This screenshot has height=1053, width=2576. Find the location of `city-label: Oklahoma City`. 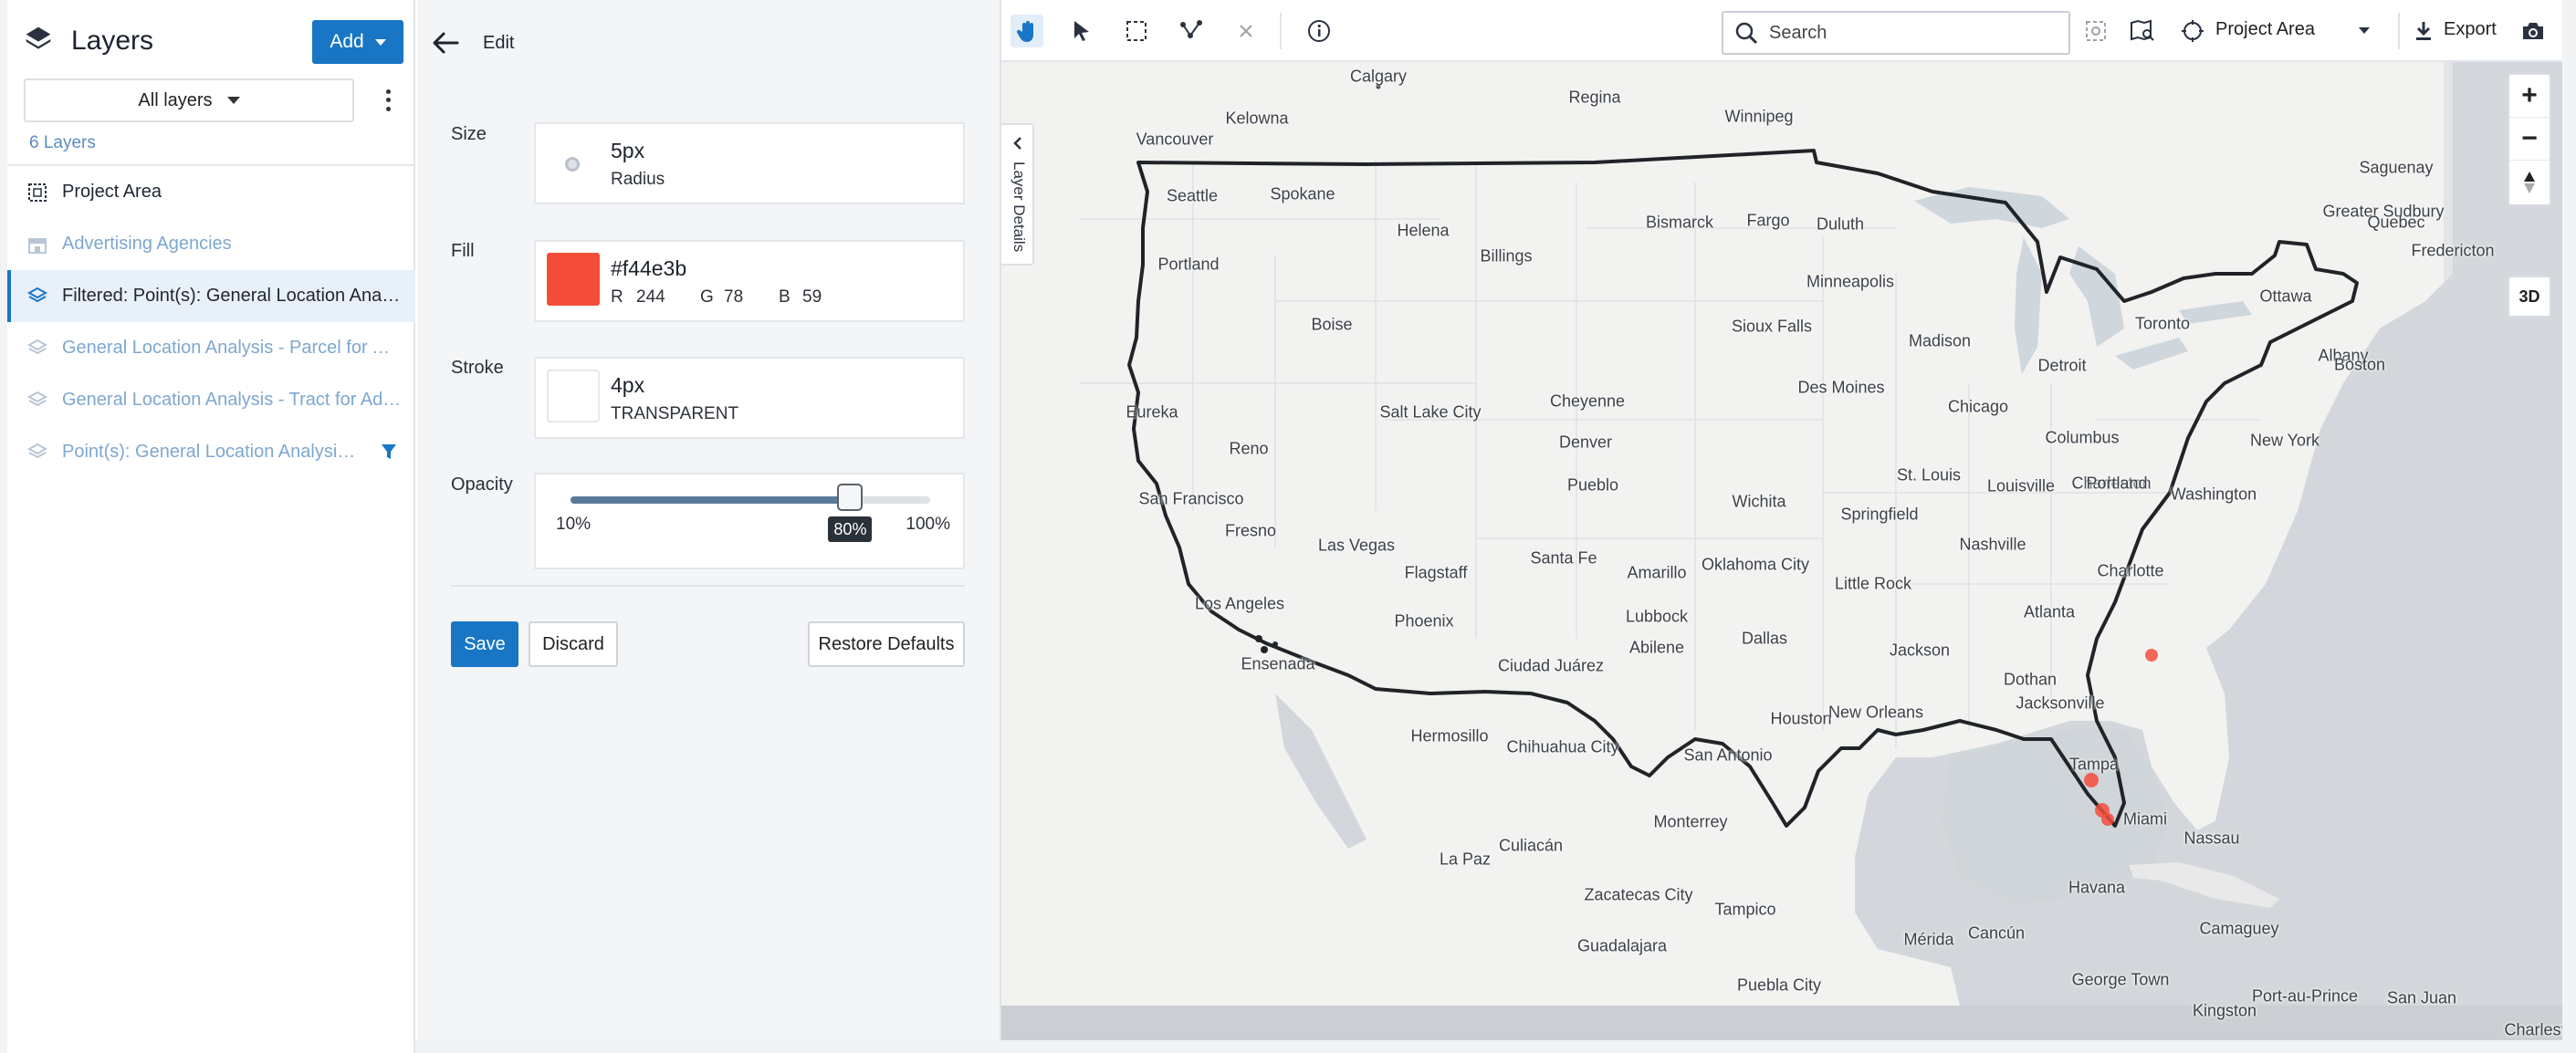

city-label: Oklahoma City is located at coordinates (1755, 564).